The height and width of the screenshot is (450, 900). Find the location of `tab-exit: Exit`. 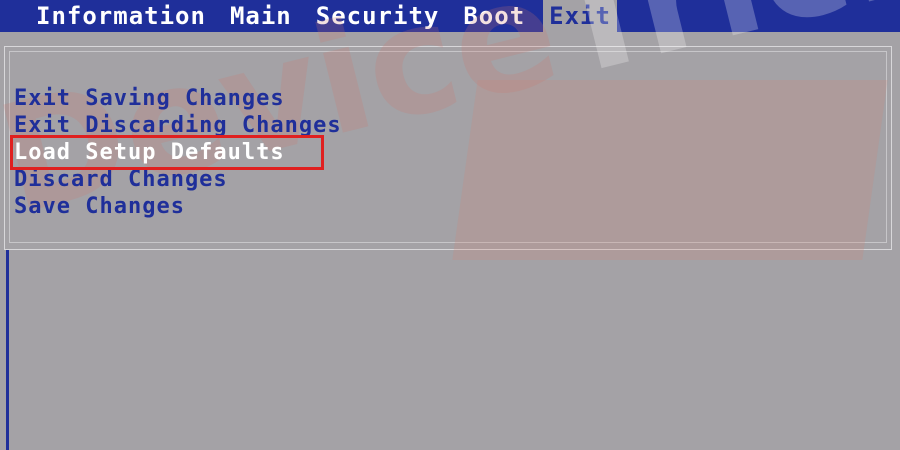

tab-exit: Exit is located at coordinates (580, 16).